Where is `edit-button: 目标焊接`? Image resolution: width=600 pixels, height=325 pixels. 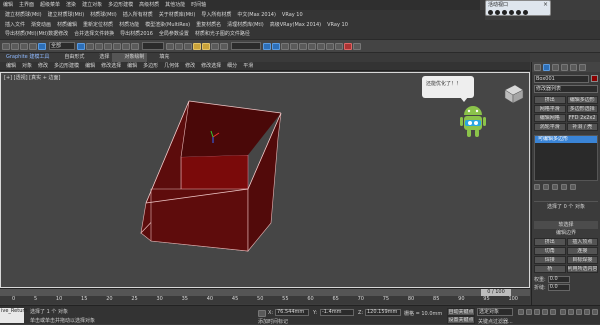
edit-button: 目标焊接 is located at coordinates (582, 260).